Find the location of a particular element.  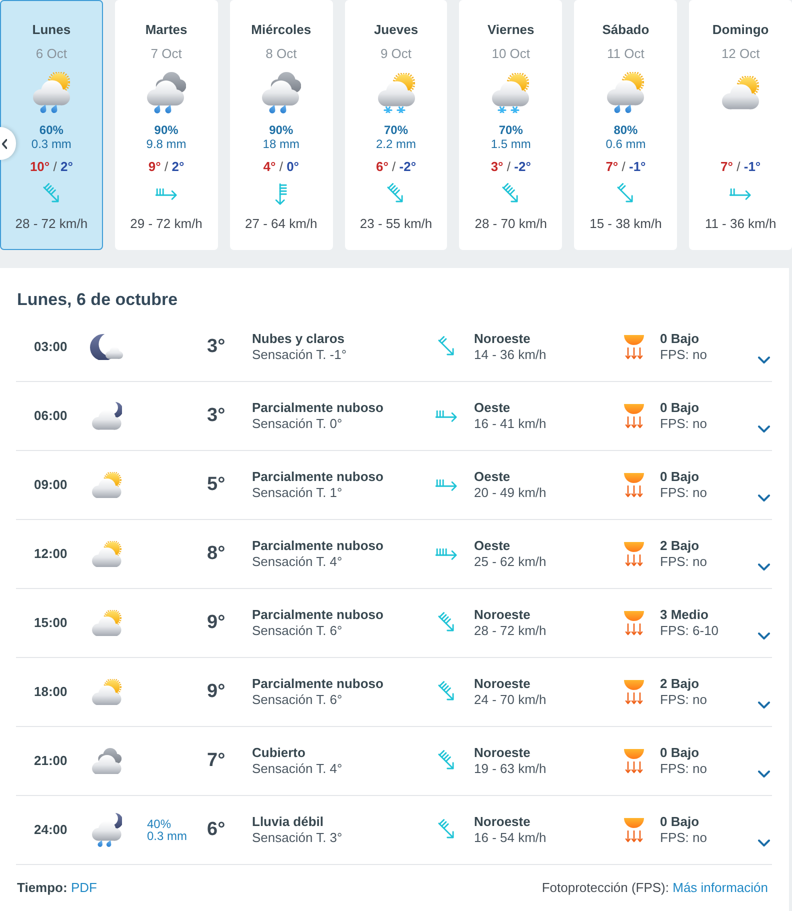

precipitation-chance: 60% is located at coordinates (51, 130).